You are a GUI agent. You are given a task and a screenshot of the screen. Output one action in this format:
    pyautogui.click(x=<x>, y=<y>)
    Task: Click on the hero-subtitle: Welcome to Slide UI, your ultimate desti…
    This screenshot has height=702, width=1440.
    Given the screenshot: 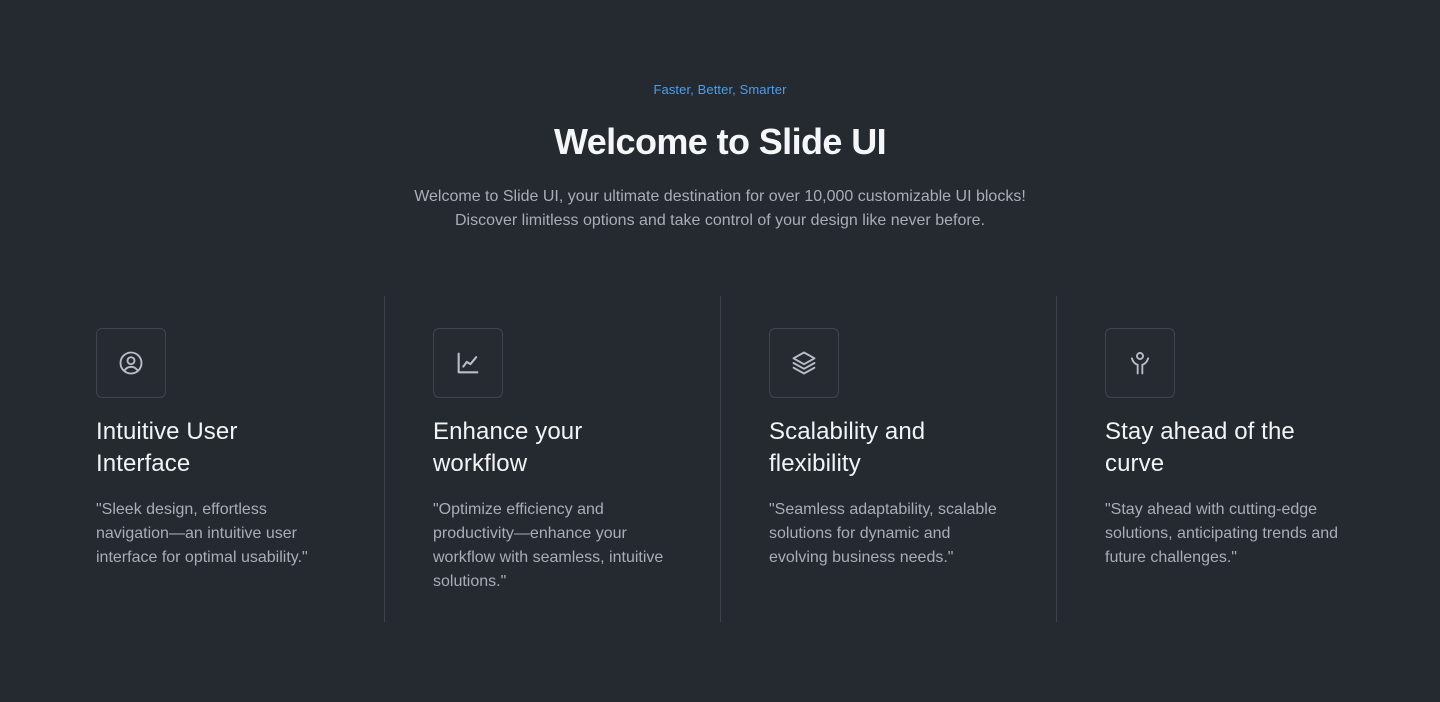 What is the action you would take?
    pyautogui.click(x=720, y=208)
    